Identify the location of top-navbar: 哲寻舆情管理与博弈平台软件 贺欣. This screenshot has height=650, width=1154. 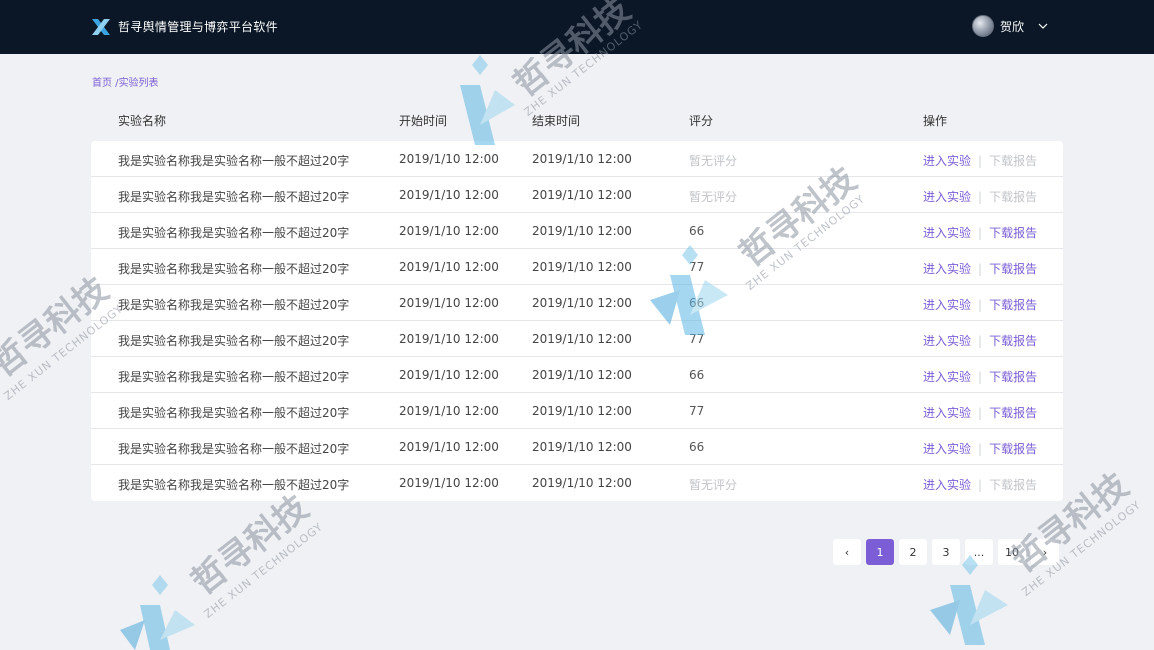
(577, 27).